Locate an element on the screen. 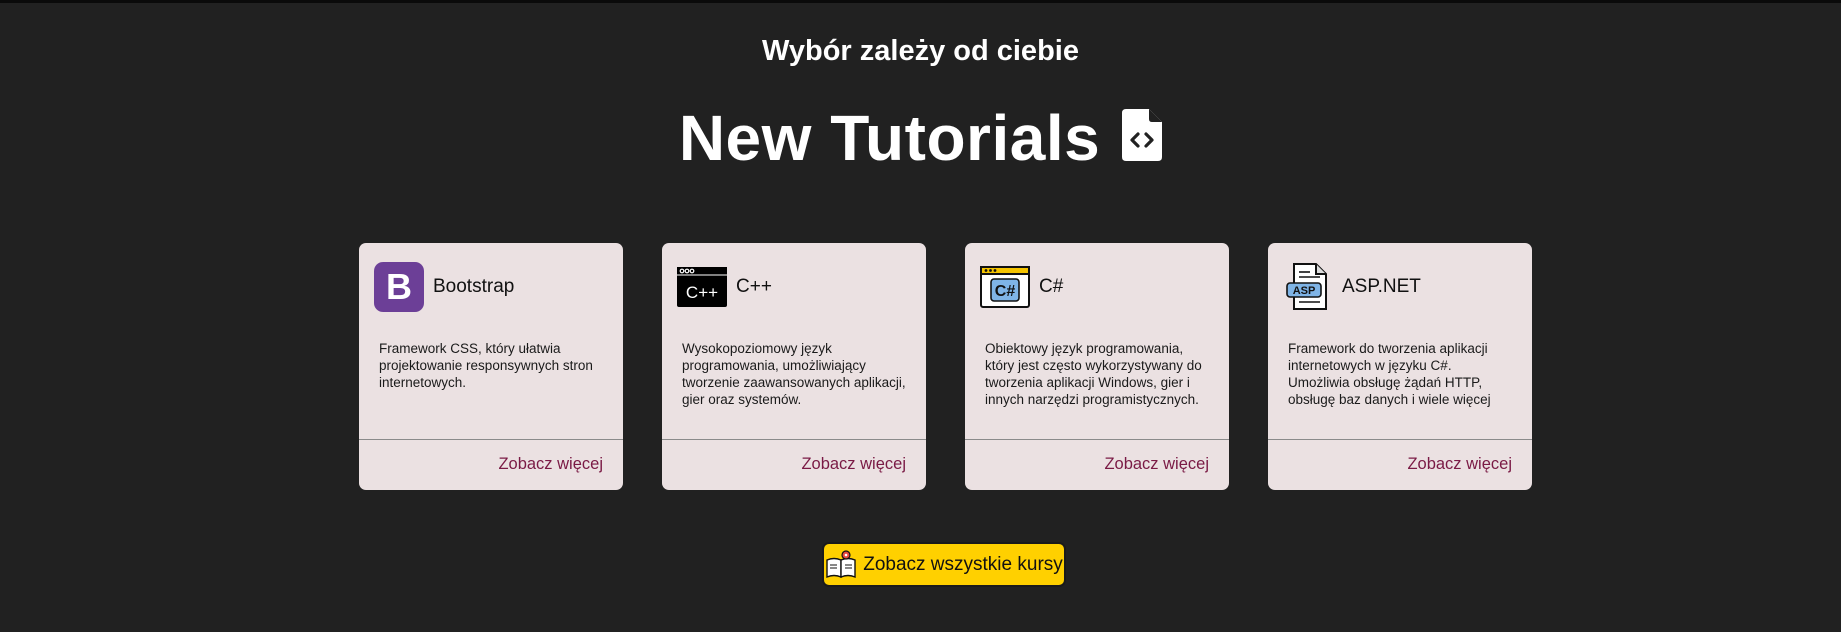 This screenshot has width=1841, height=632. card-header: B Bootstrap is located at coordinates (443, 287).